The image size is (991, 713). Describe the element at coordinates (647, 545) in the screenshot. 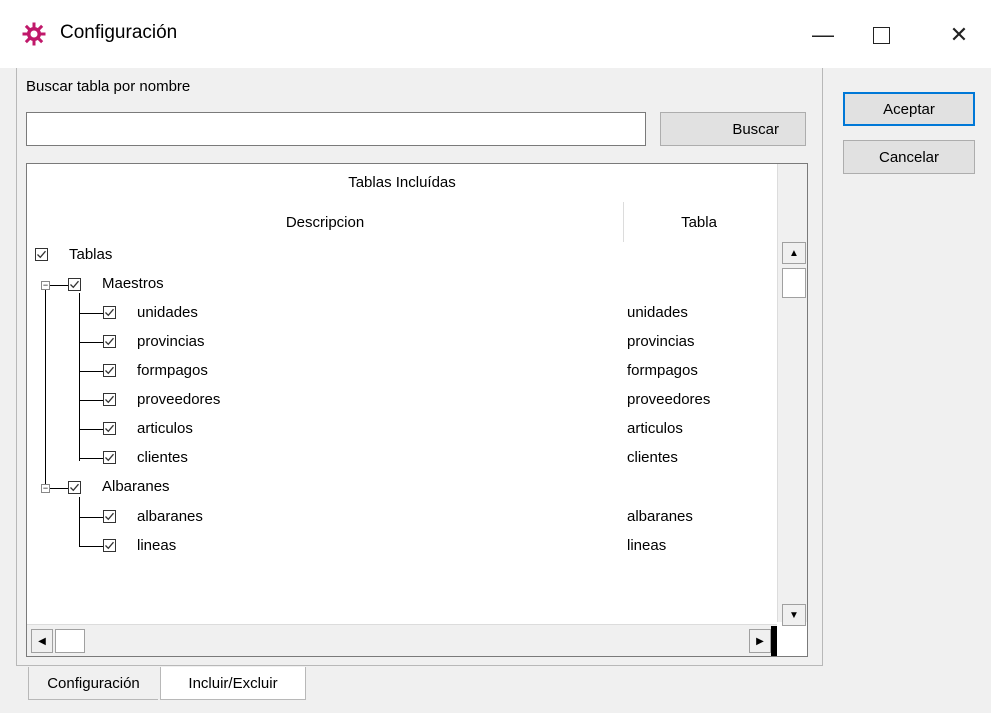

I see `table-name-lineas: lineas` at that location.